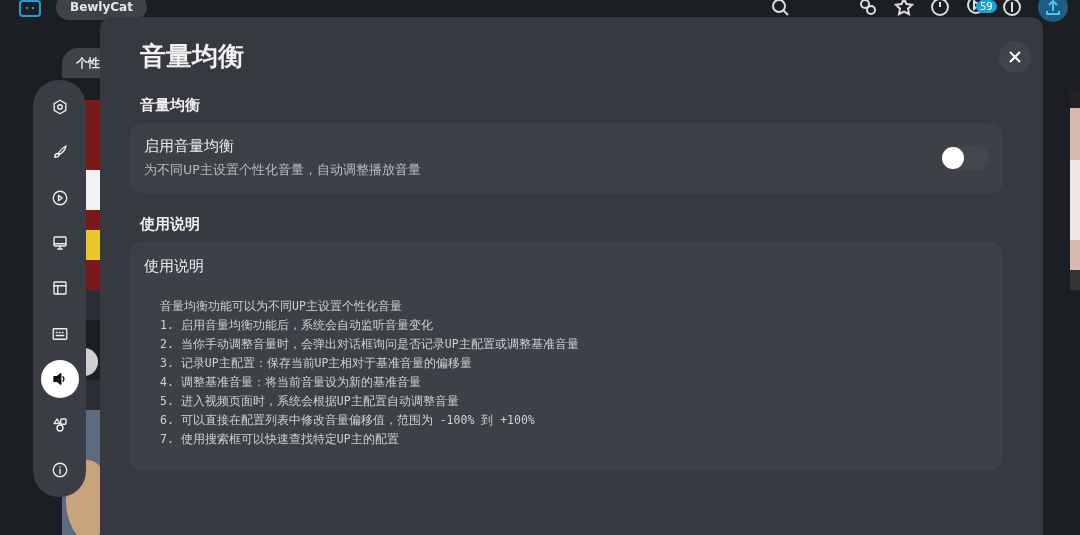 The image size is (1080, 535). Describe the element at coordinates (189, 146) in the screenshot. I see `setting-label: 启用音量均衡` at that location.